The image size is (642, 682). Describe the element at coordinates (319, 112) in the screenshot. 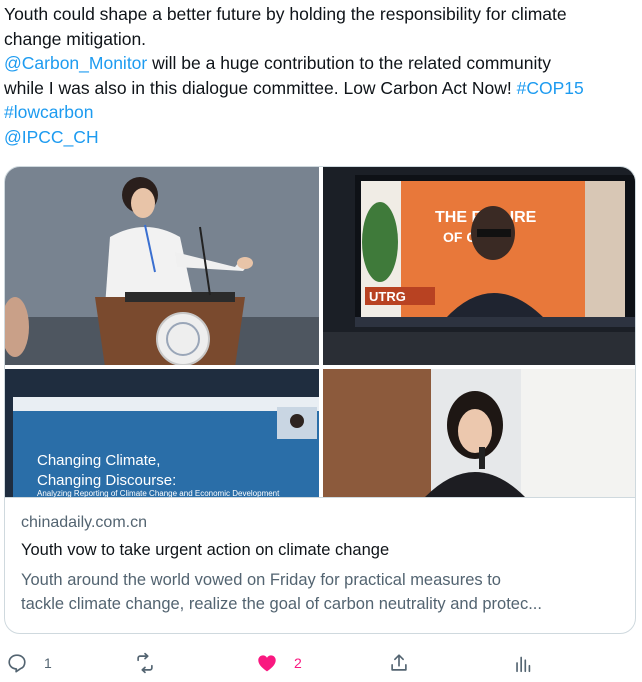

I see `tweet-line-5: #lowcarbon` at that location.